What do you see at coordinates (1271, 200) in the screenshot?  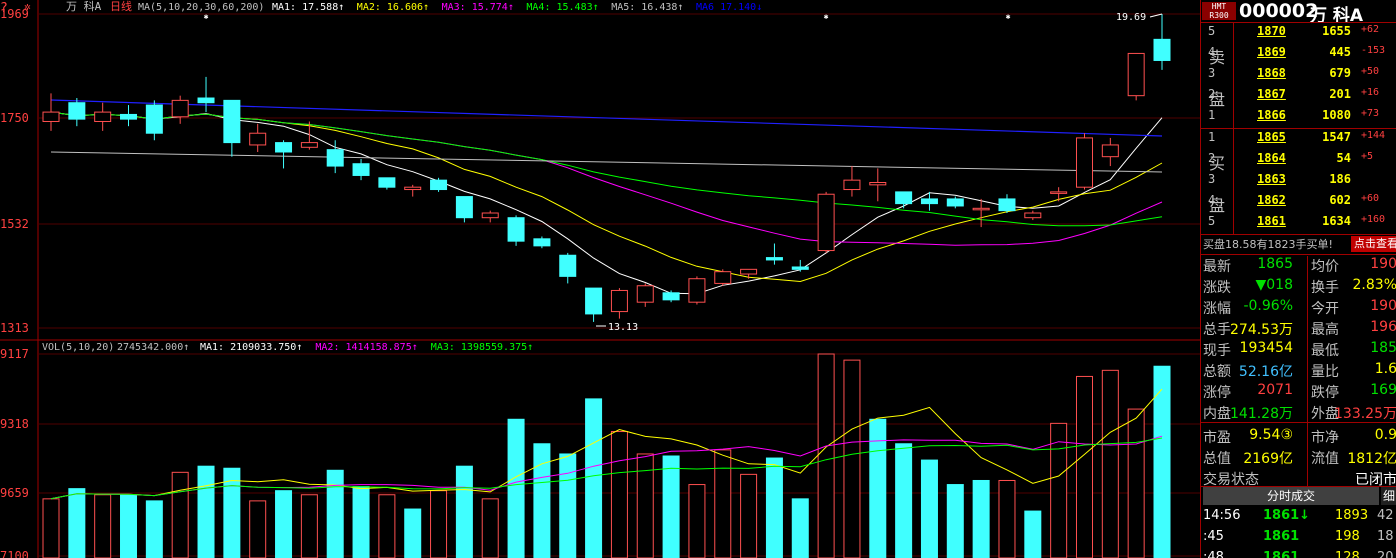 I see `level-price: 1862` at bounding box center [1271, 200].